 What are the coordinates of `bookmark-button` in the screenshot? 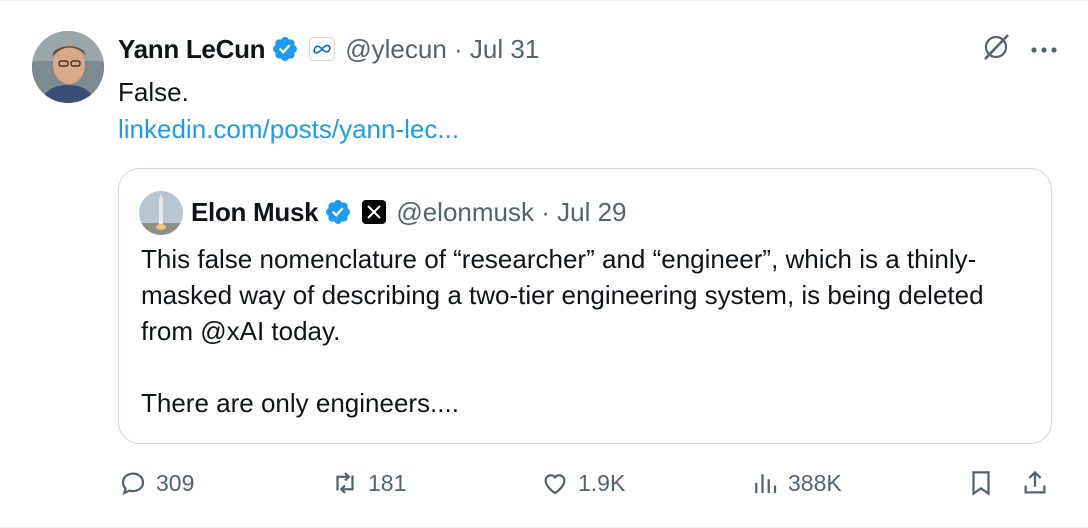 It's located at (985, 483).